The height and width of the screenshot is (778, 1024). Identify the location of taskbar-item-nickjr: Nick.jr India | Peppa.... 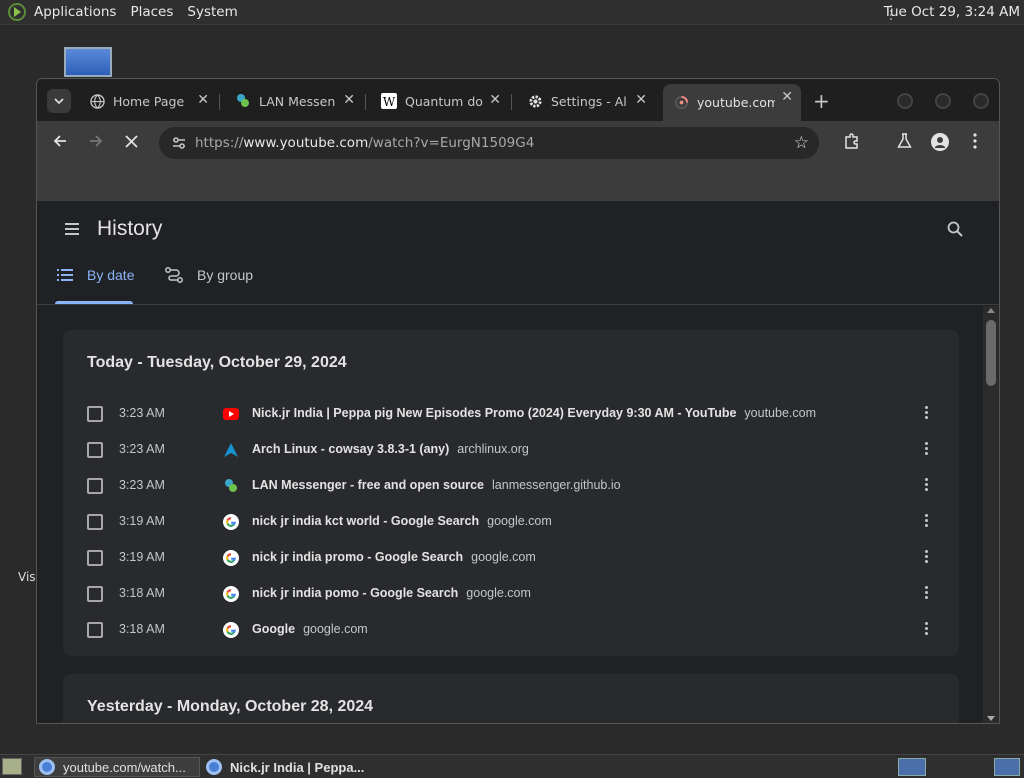
(292, 767).